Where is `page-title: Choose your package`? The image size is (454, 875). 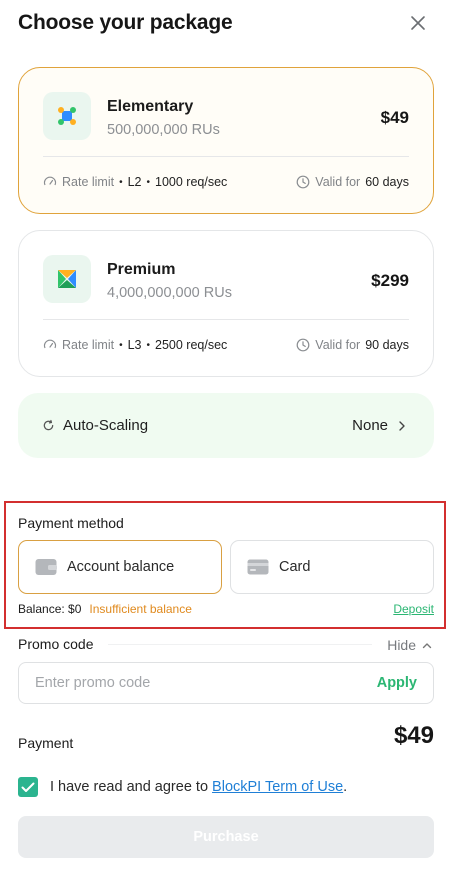 page-title: Choose your package is located at coordinates (125, 22).